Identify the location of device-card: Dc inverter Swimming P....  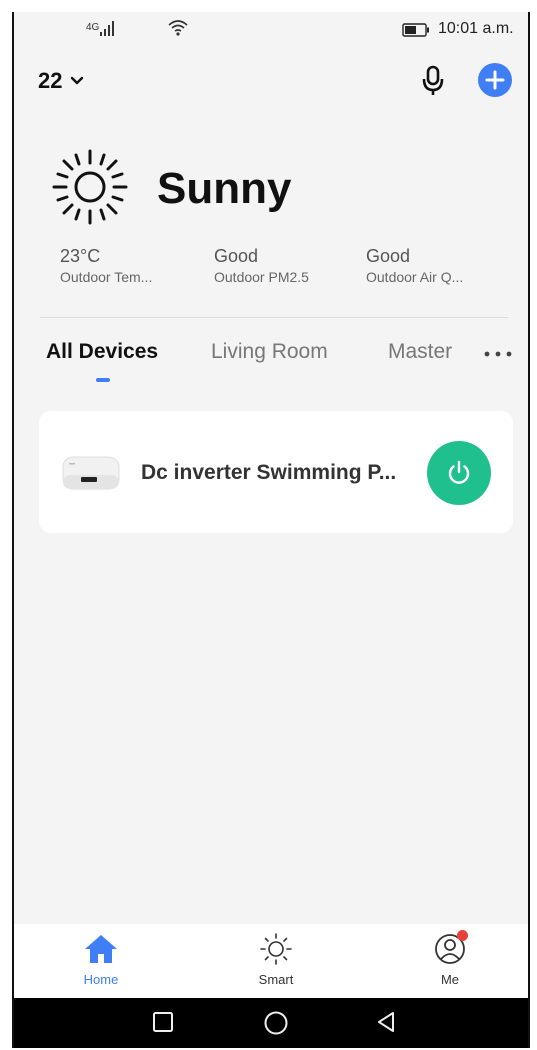
(276, 472).